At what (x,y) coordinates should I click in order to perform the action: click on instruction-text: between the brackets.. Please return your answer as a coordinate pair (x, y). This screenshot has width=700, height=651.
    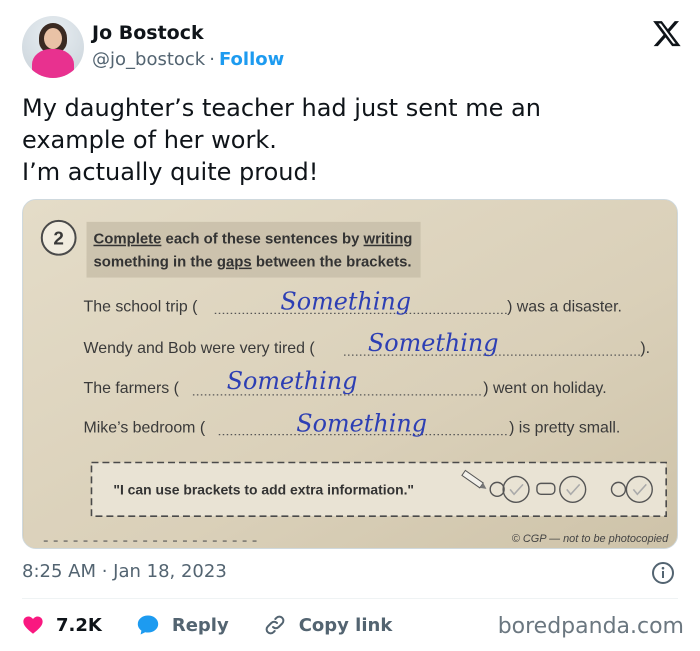
    Looking at the image, I should click on (332, 263).